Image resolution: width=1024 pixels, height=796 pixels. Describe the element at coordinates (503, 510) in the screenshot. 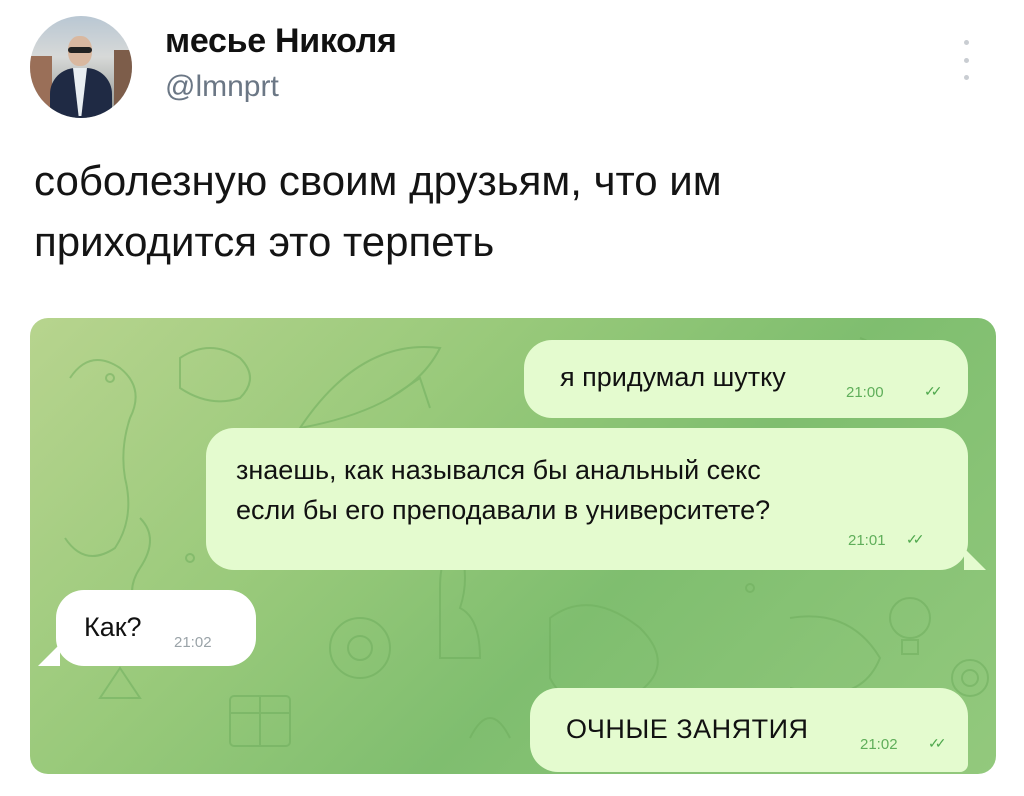

I see `message-text-line: если бы его преподавали в университете?` at that location.